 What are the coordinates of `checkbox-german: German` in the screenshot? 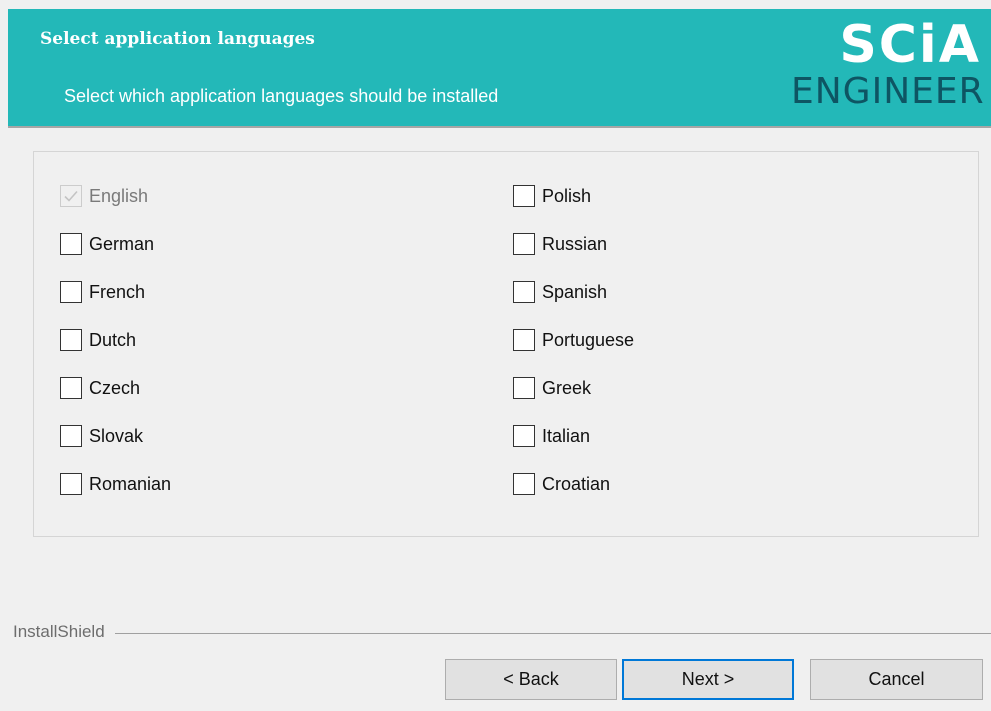 It's located at (107, 244).